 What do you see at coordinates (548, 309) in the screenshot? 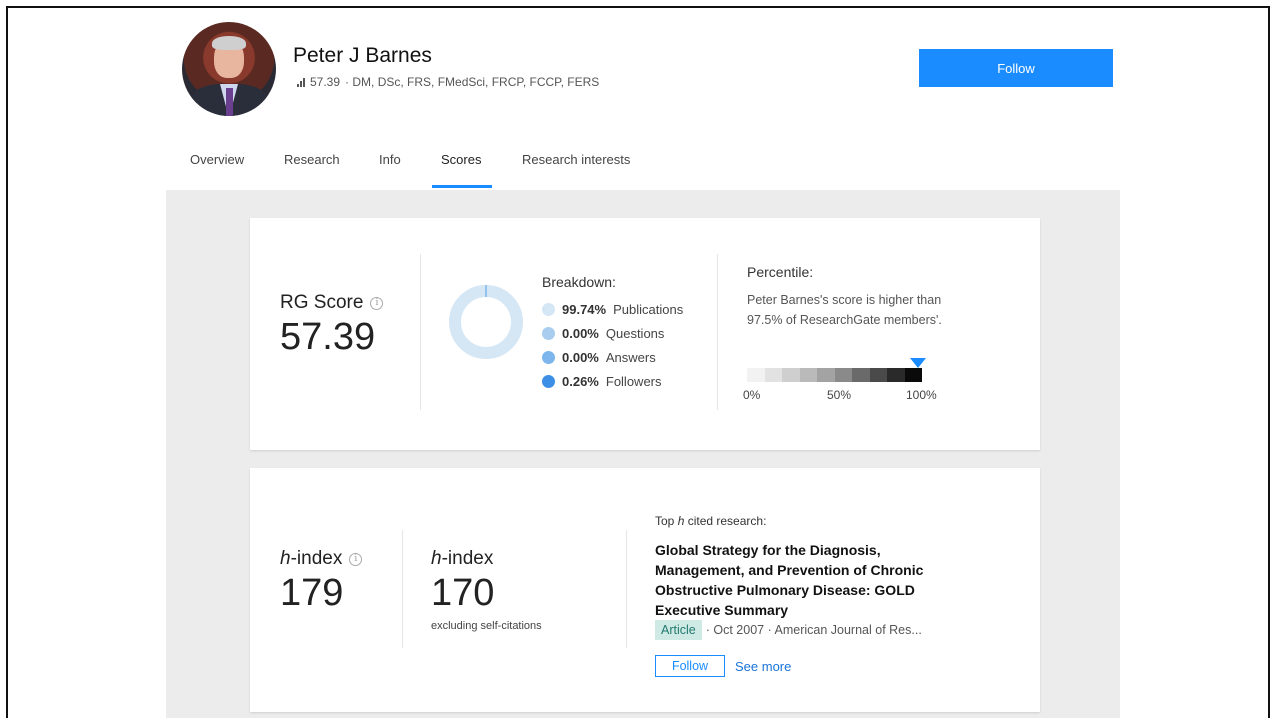
I see `legend-dot-publications` at bounding box center [548, 309].